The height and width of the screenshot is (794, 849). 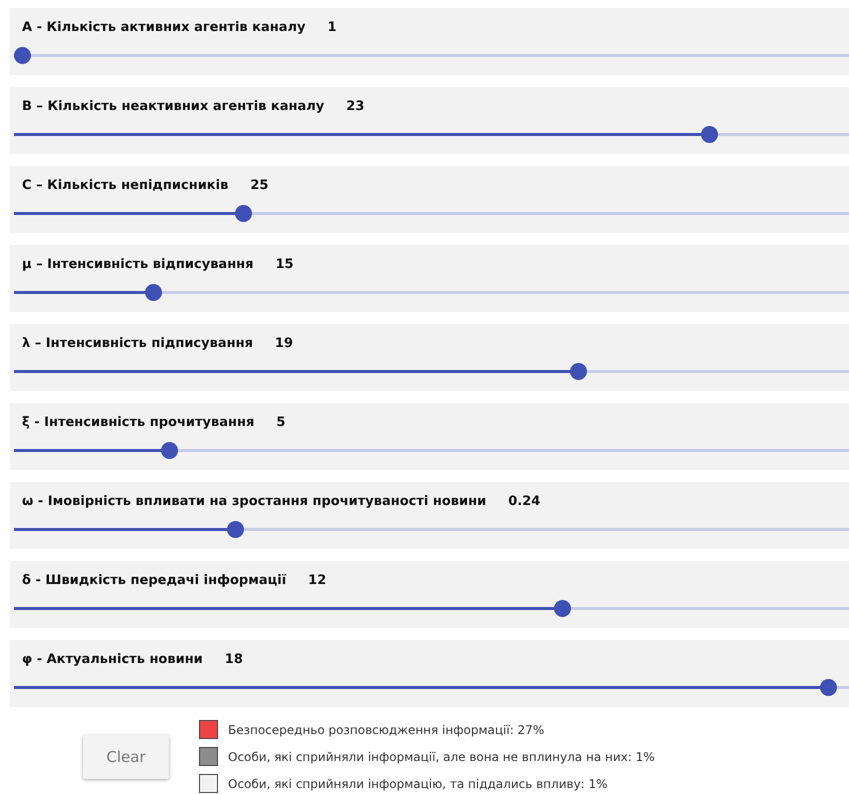 I want to click on slider-label: λ – Інтенсивність підписування, so click(x=137, y=344).